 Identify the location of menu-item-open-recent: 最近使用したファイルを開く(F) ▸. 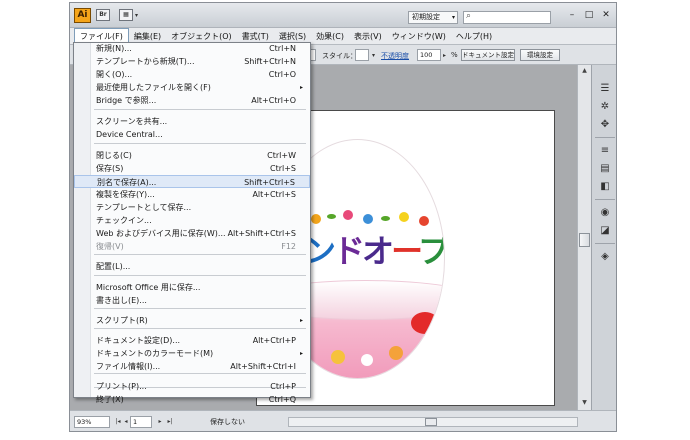
(192, 87).